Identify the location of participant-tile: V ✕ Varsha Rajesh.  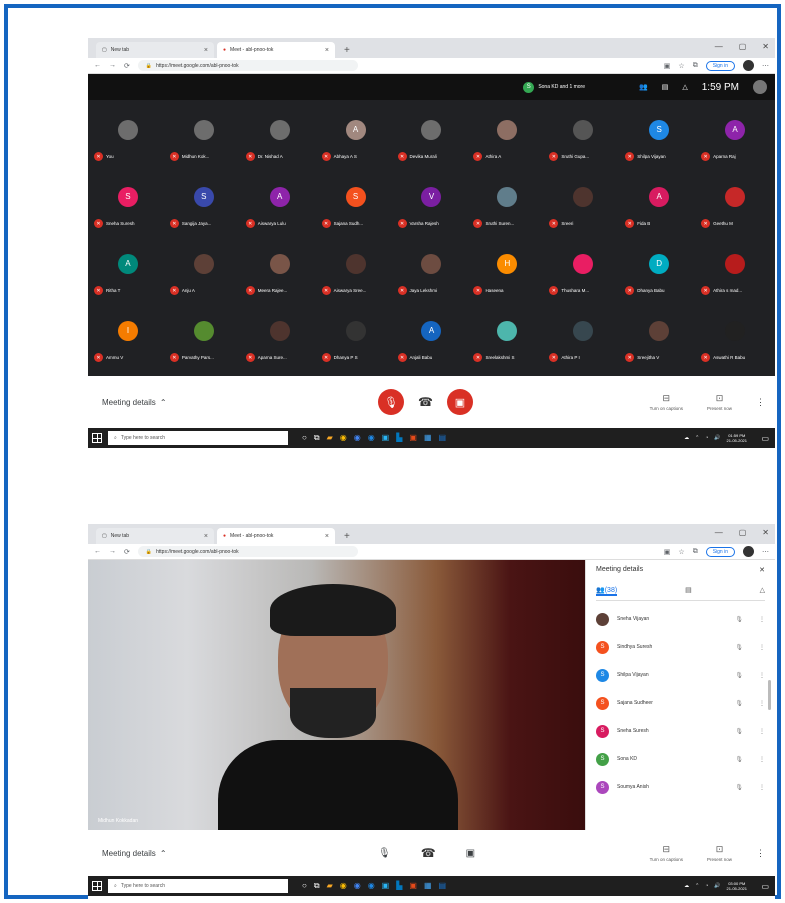
(432, 204).